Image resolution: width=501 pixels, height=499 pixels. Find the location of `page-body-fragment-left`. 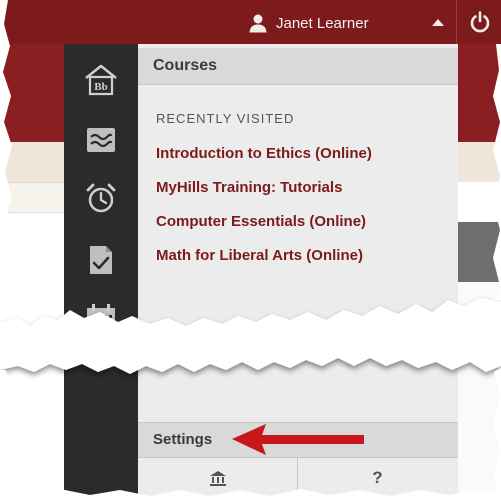

page-body-fragment-left is located at coordinates (35, 355).